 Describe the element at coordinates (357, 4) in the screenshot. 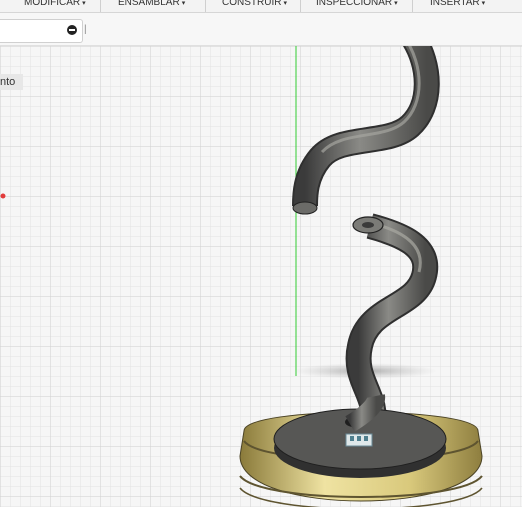

I see `menu-inspeccionar: INSPECCIONAR ▾` at that location.